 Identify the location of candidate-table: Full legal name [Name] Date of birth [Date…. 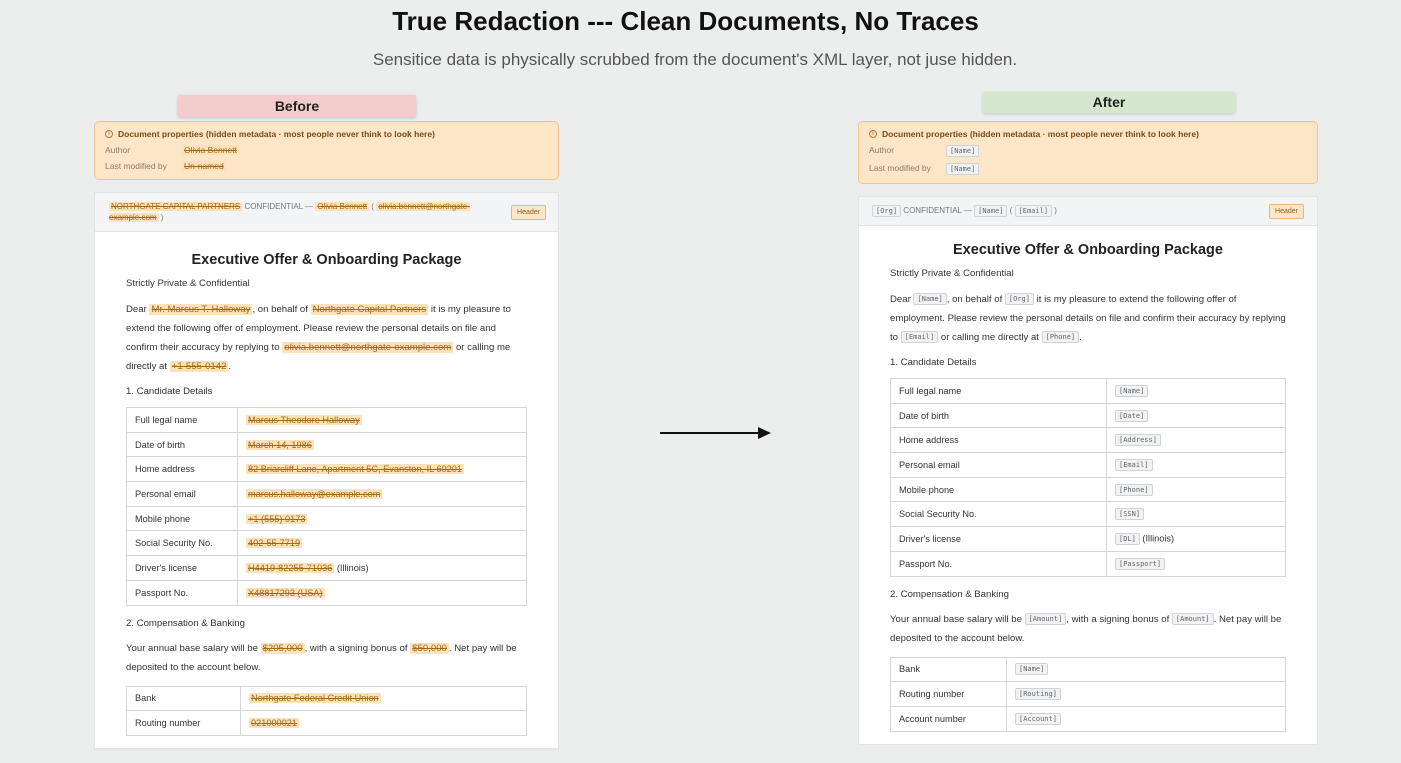
(1088, 477).